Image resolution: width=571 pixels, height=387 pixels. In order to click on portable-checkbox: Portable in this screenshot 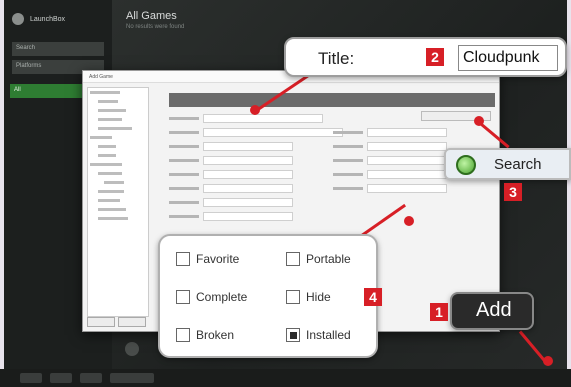, I will do `click(318, 259)`.